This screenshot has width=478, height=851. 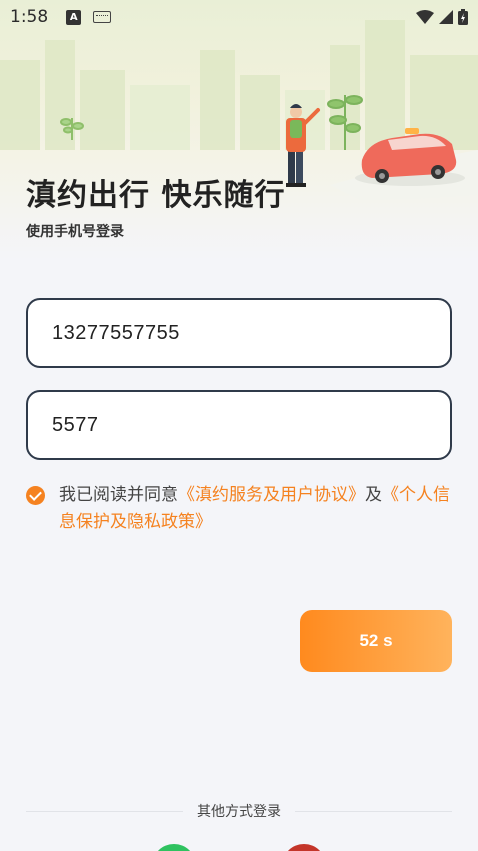 I want to click on notification-a-icon: A, so click(x=74, y=17).